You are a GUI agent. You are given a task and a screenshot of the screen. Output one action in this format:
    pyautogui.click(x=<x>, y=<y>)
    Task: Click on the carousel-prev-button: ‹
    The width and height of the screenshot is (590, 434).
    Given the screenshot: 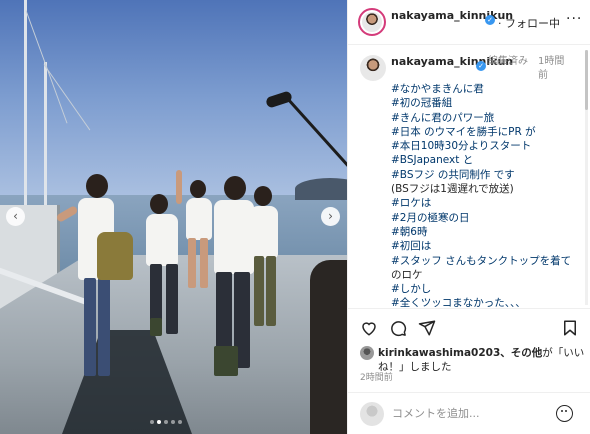 What is the action you would take?
    pyautogui.click(x=15, y=216)
    